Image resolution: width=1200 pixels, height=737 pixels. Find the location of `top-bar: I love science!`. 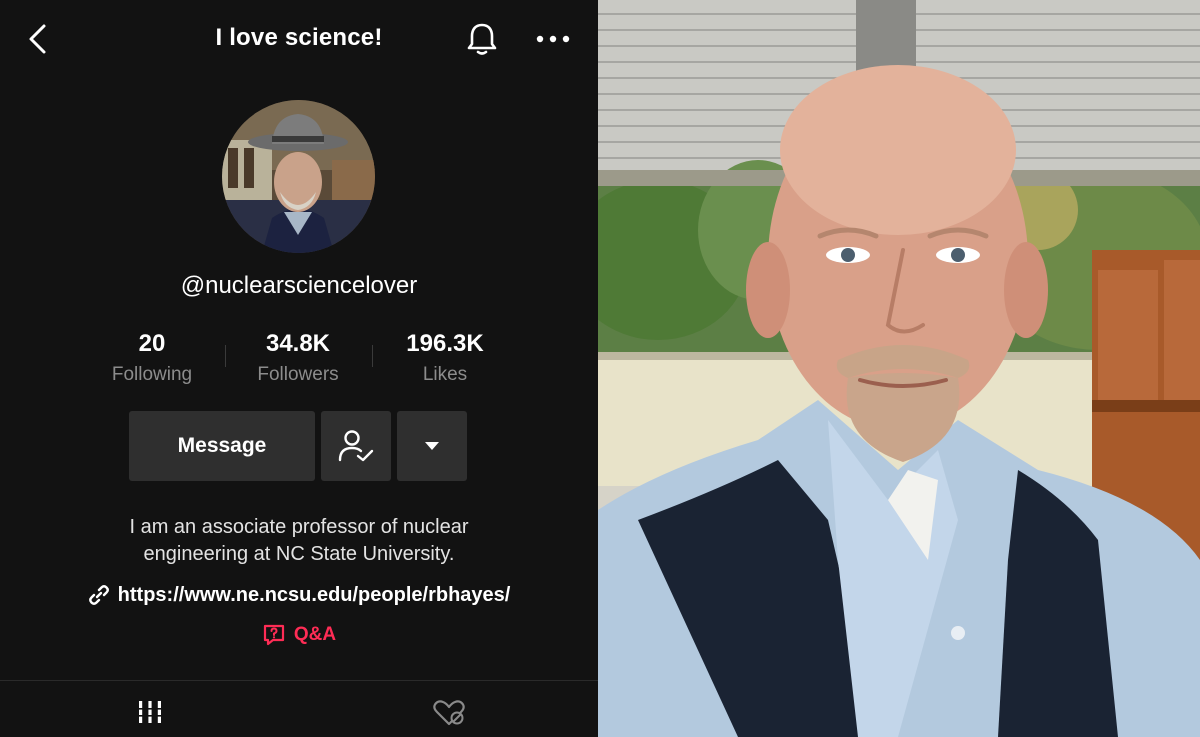

top-bar: I love science! is located at coordinates (299, 39).